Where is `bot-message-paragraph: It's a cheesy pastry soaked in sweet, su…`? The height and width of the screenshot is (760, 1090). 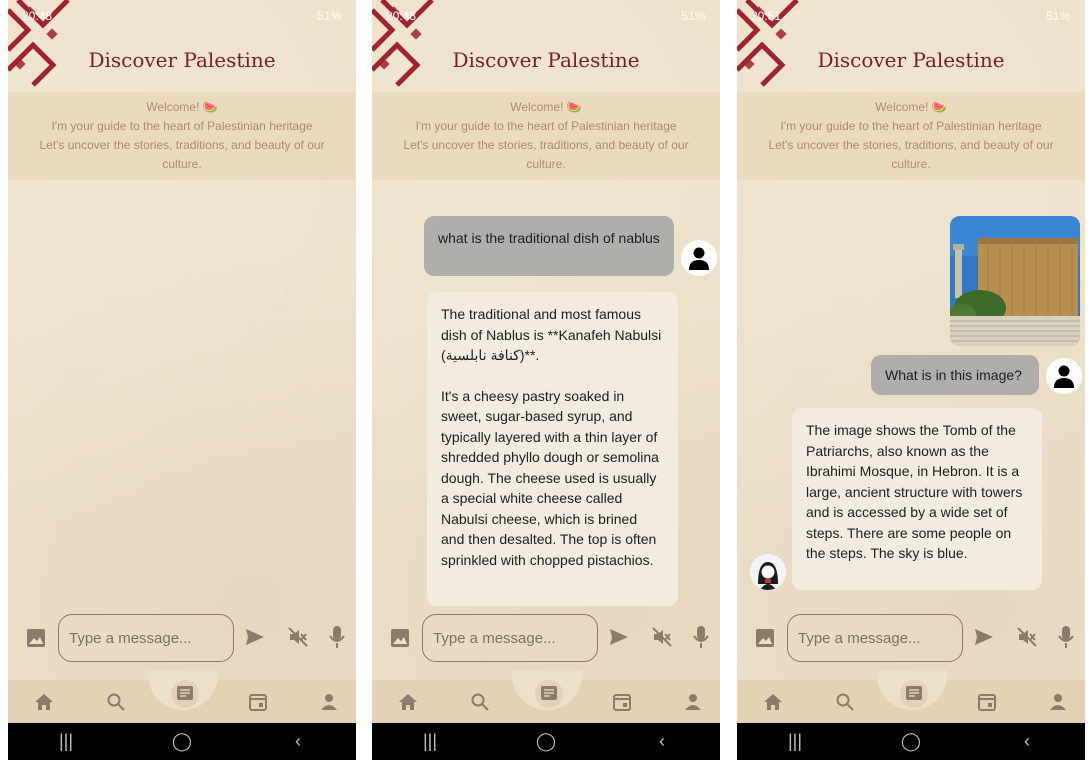
bot-message-paragraph: It's a cheesy pastry soaked in sweet, su… is located at coordinates (550, 477).